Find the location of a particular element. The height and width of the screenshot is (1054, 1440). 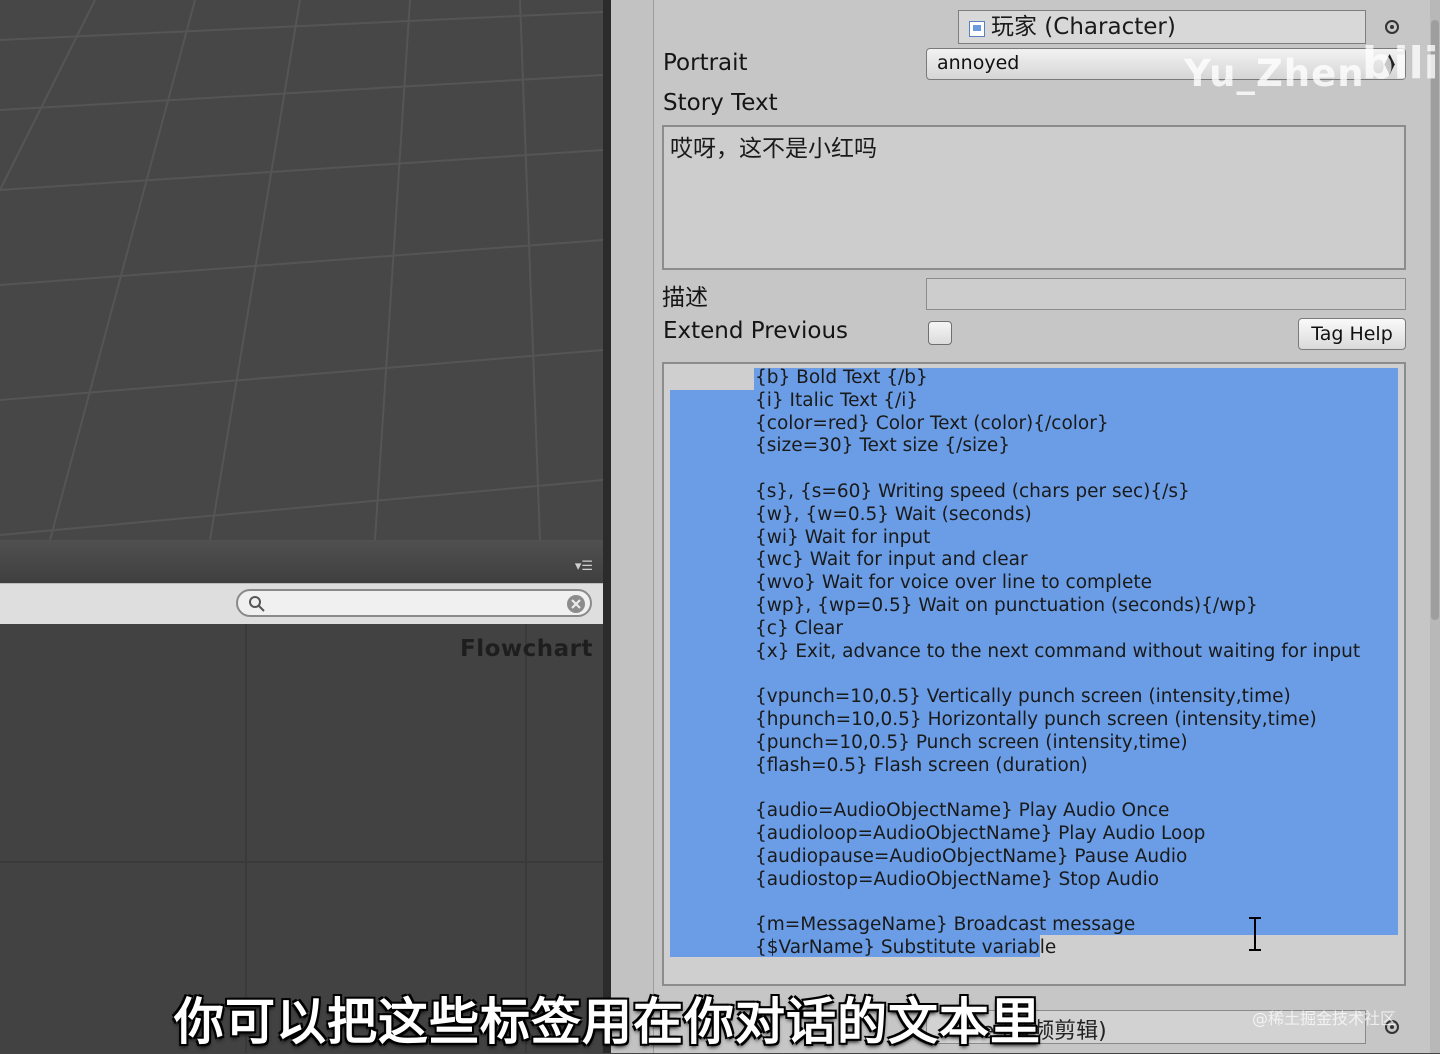

extend-previous-checkbox is located at coordinates (940, 333).